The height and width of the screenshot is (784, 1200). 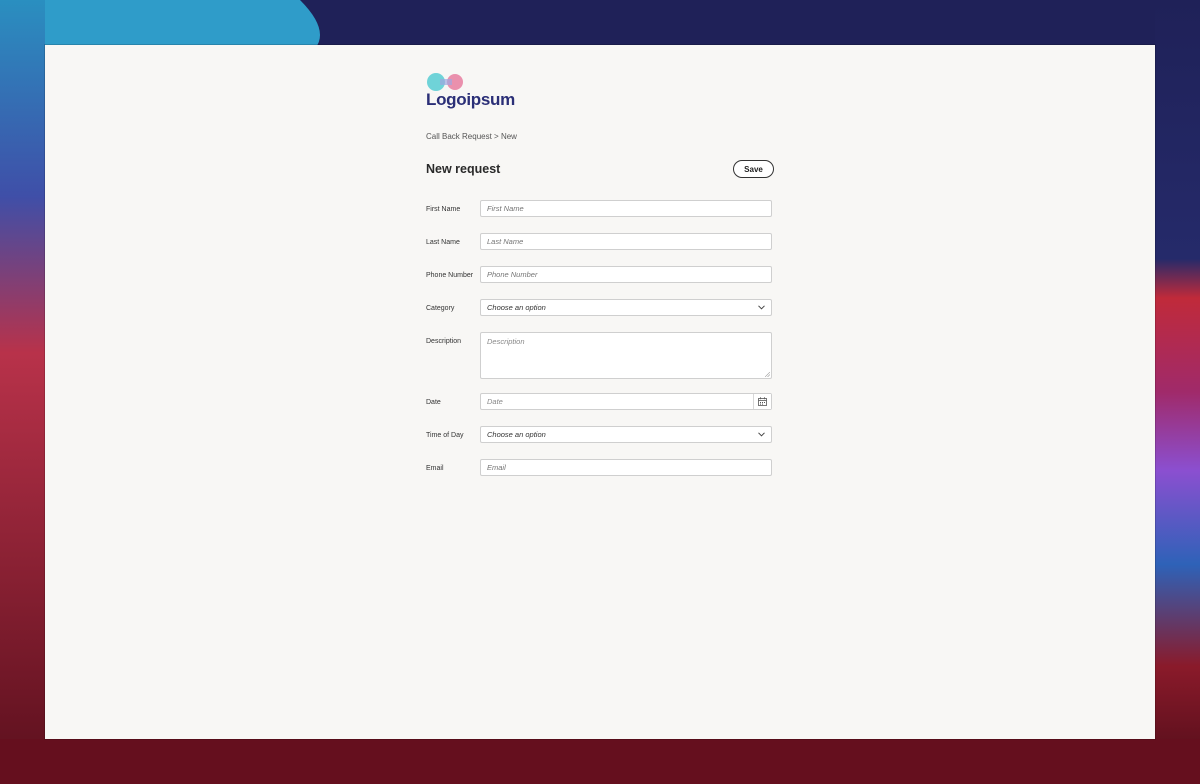 I want to click on category-select: Choose an option, so click(x=626, y=307).